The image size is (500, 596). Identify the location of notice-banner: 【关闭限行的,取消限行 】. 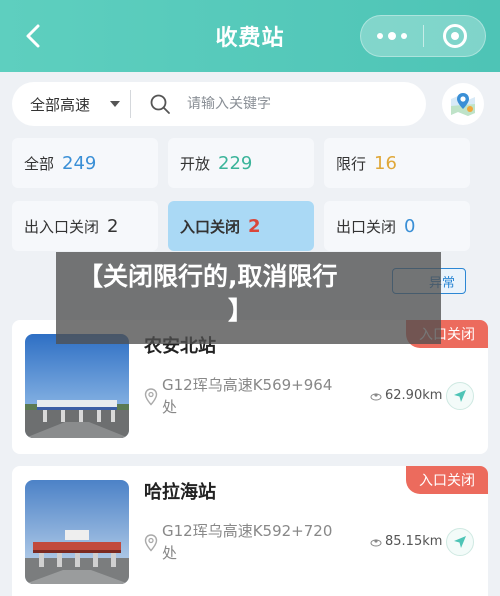
(248, 298).